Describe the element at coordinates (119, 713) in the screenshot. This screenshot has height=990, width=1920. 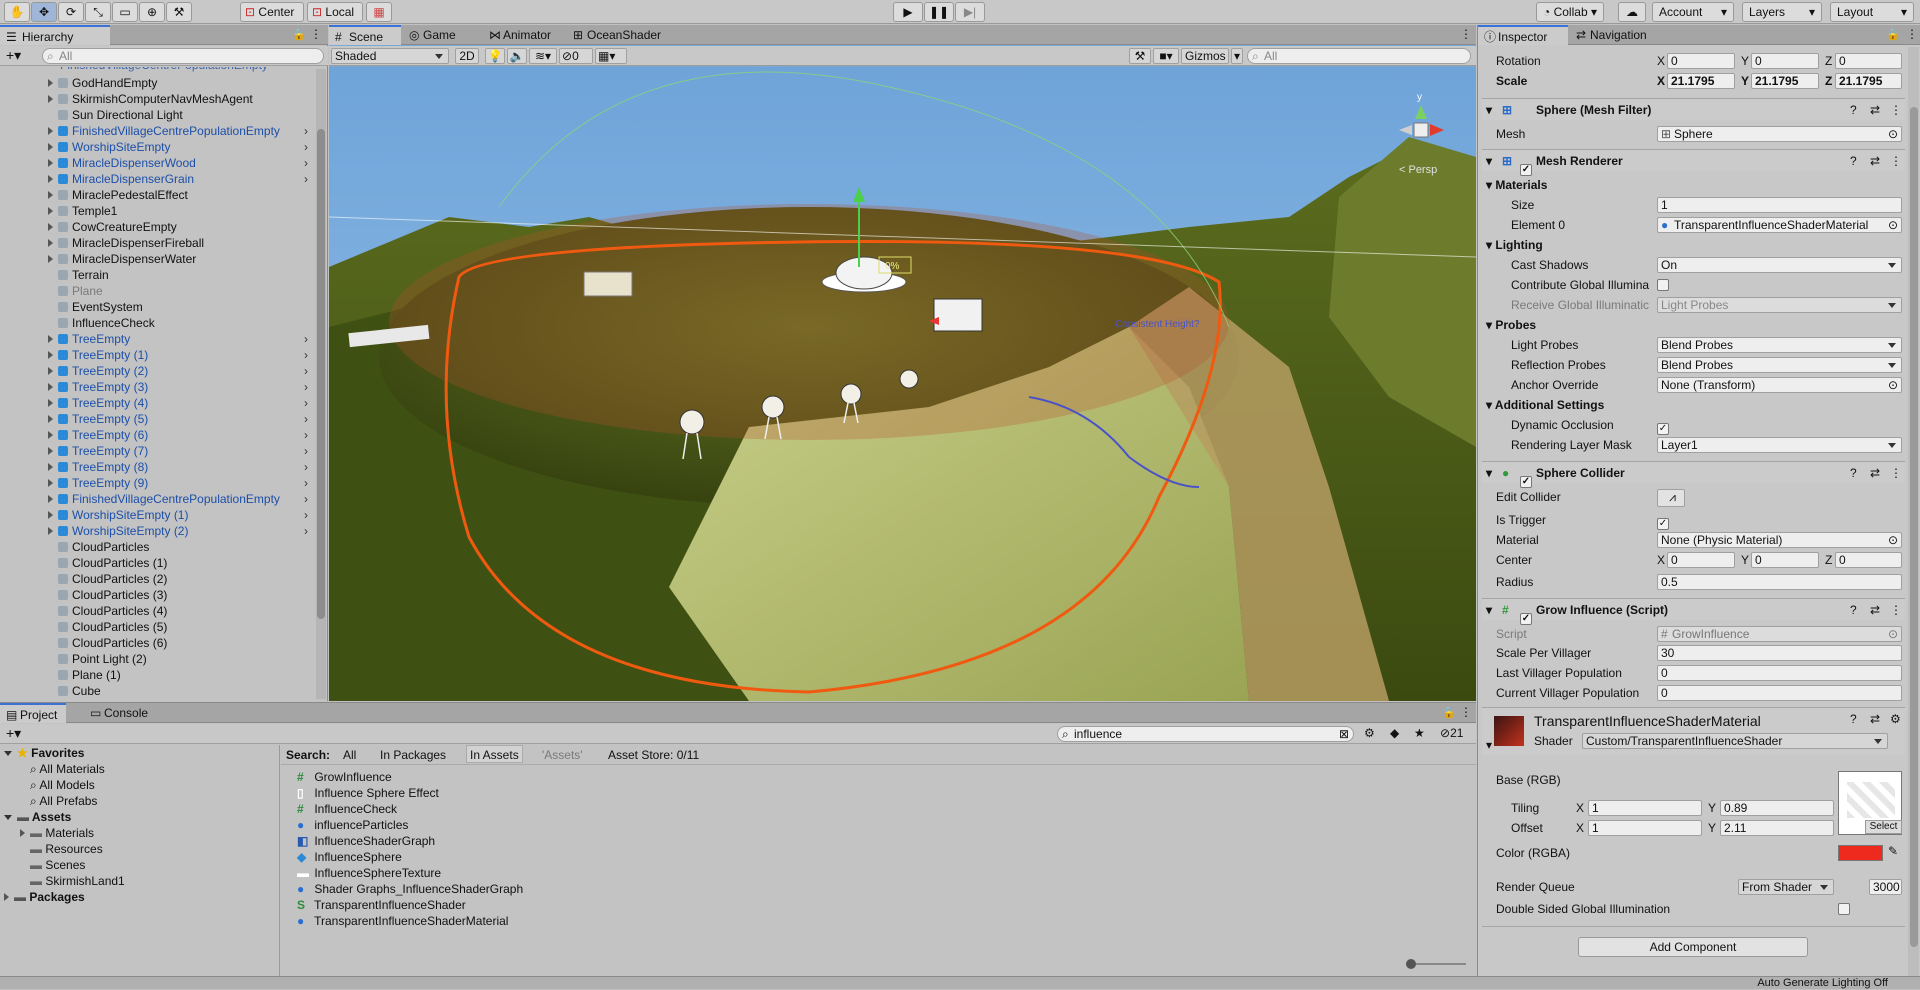
I see `tab-console: ▭ Console` at that location.